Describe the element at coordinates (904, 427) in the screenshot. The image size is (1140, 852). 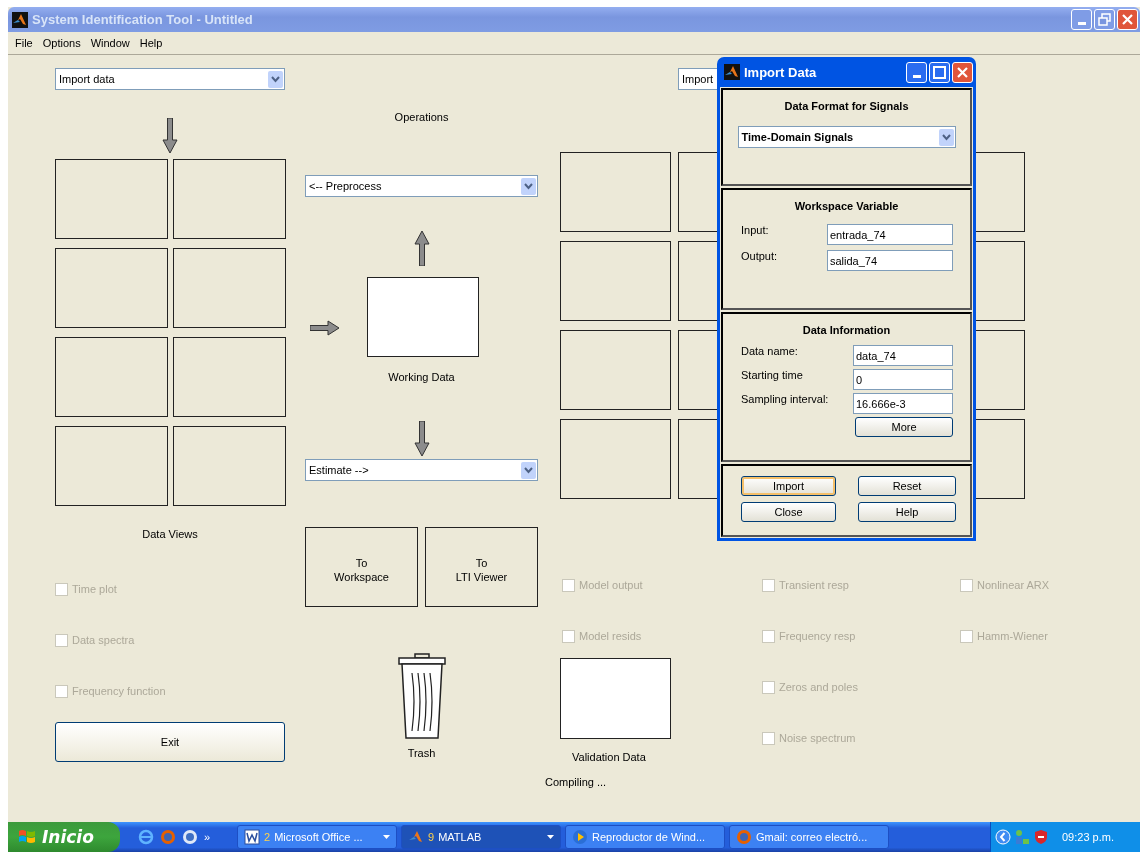
I see `more-button: More` at that location.